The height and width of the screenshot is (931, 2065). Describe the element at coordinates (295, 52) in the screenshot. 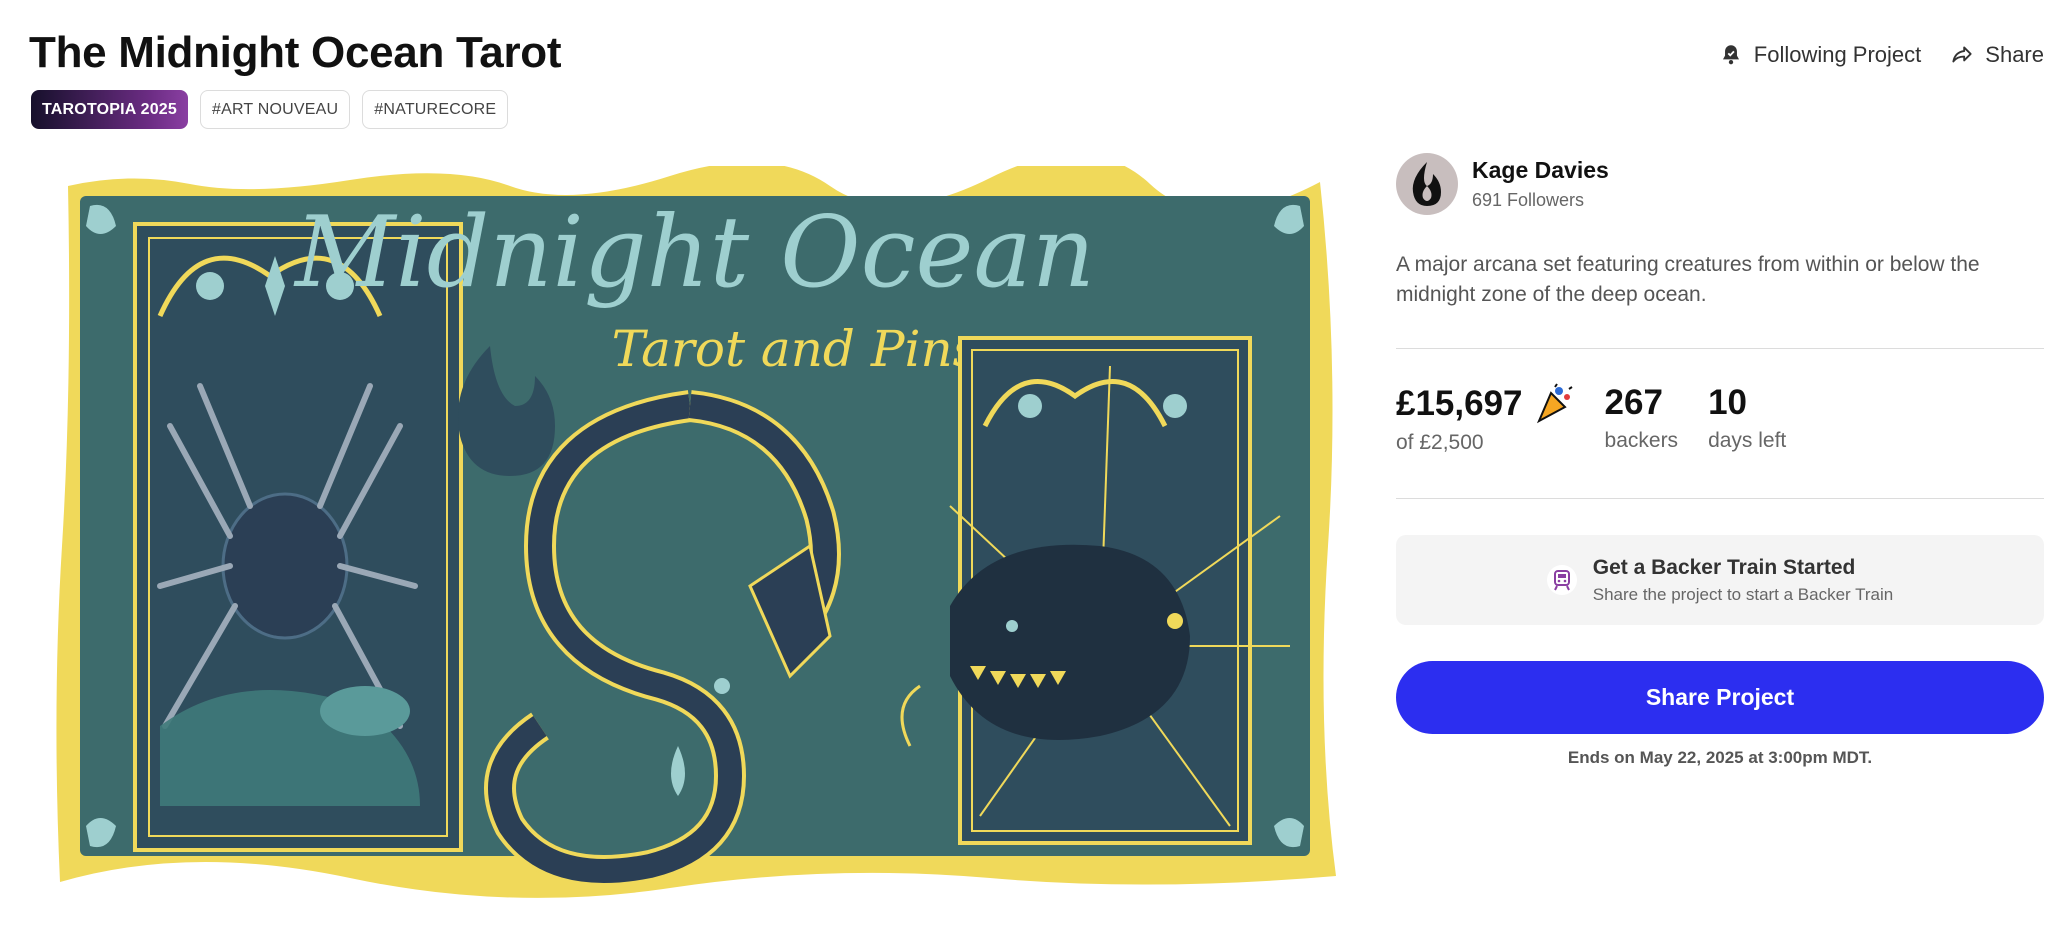

I see `page-title: The Midnight Ocean Tarot` at that location.